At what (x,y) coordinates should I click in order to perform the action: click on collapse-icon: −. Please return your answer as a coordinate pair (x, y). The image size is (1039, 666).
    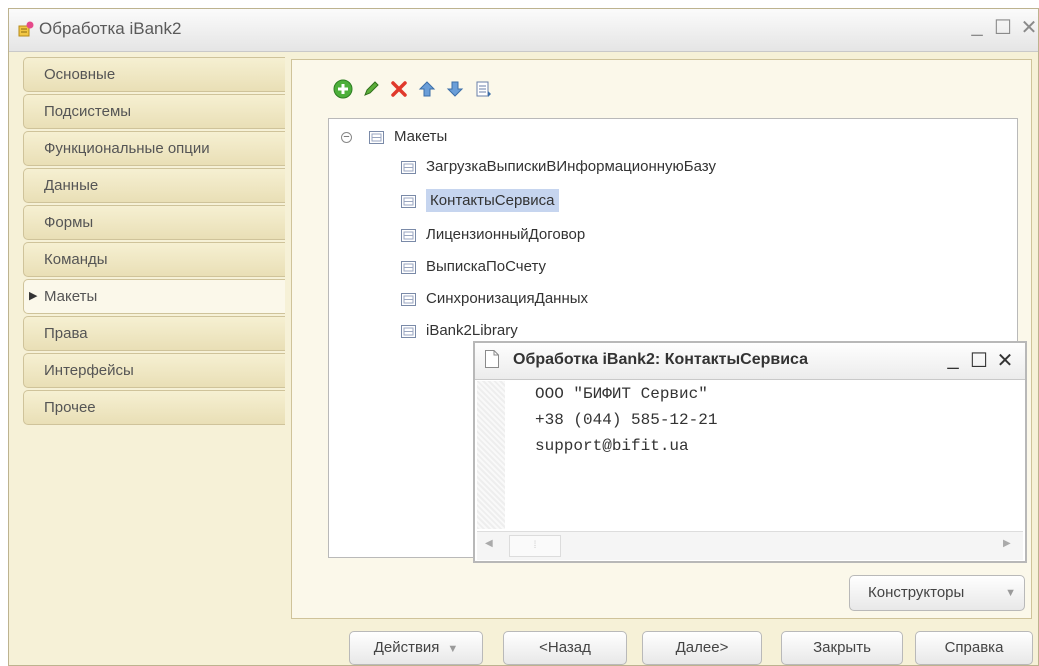
    Looking at the image, I should click on (346, 137).